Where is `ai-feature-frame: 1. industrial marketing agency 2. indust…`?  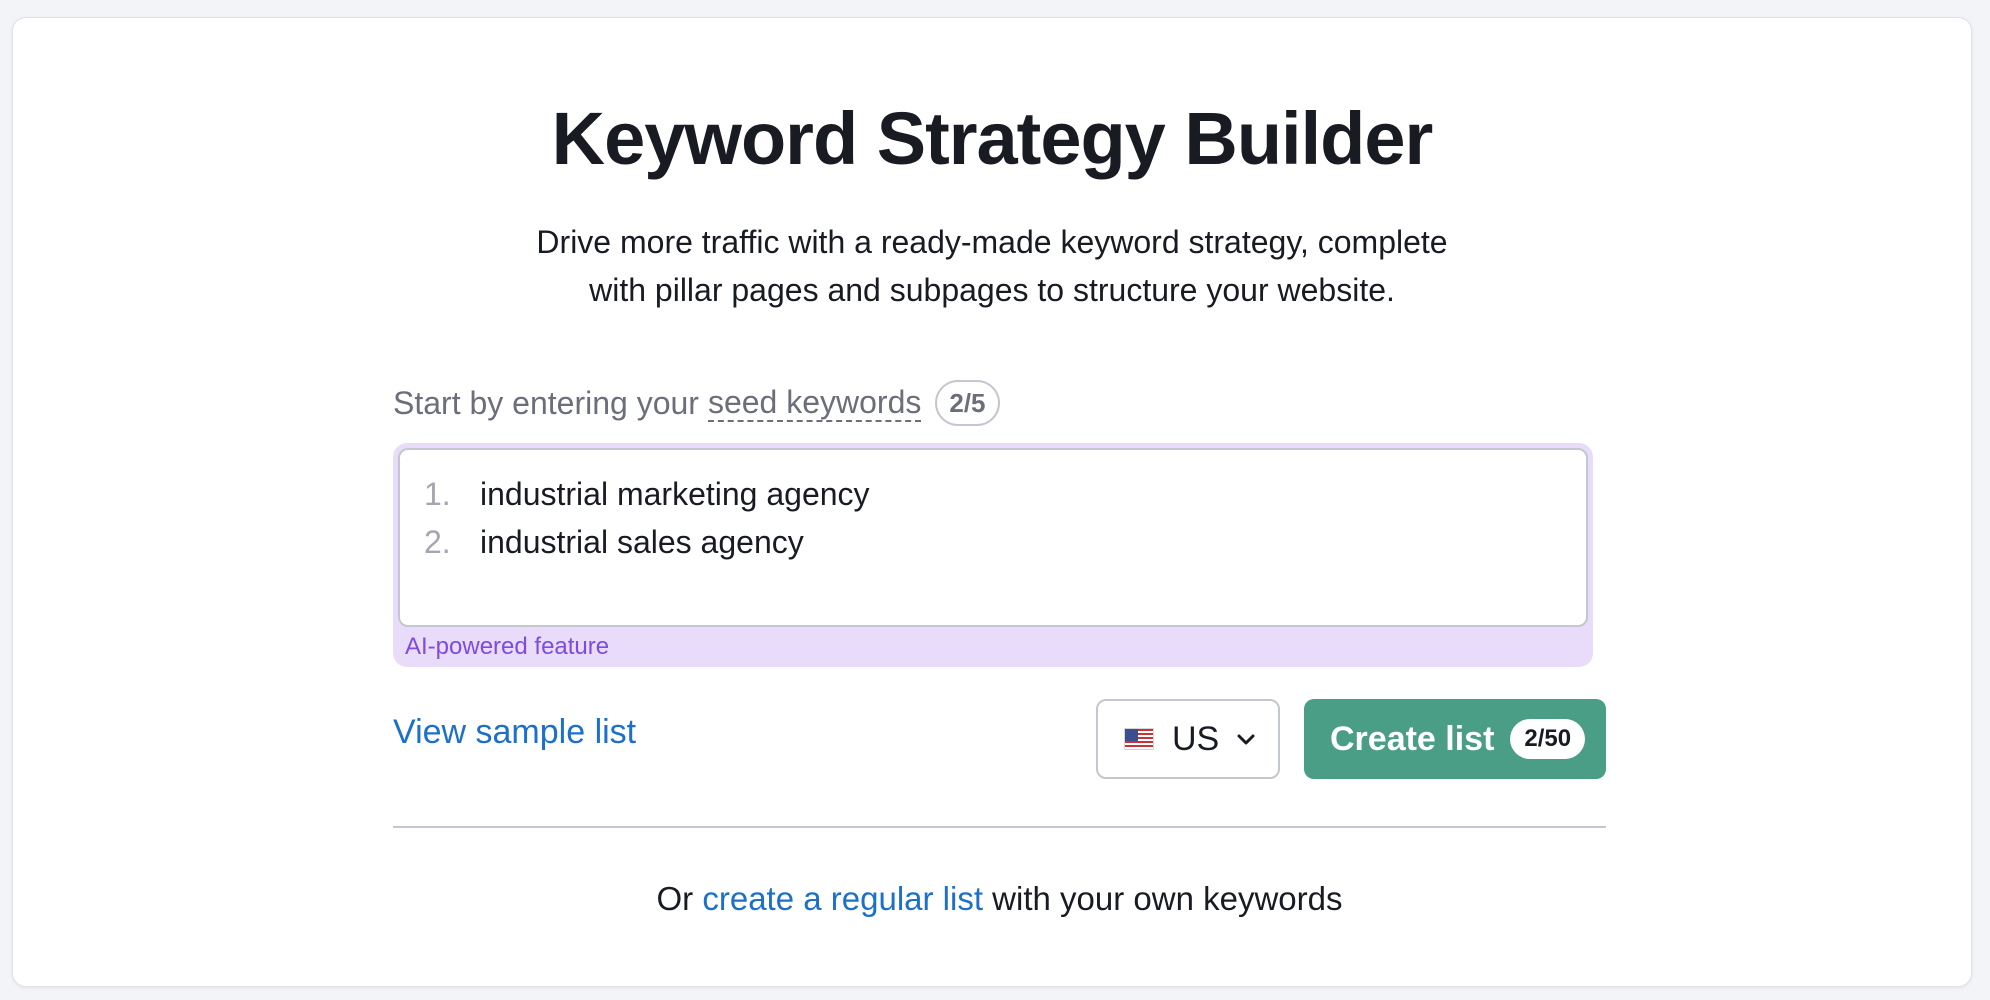
ai-feature-frame: 1. industrial marketing agency 2. indust… is located at coordinates (993, 555).